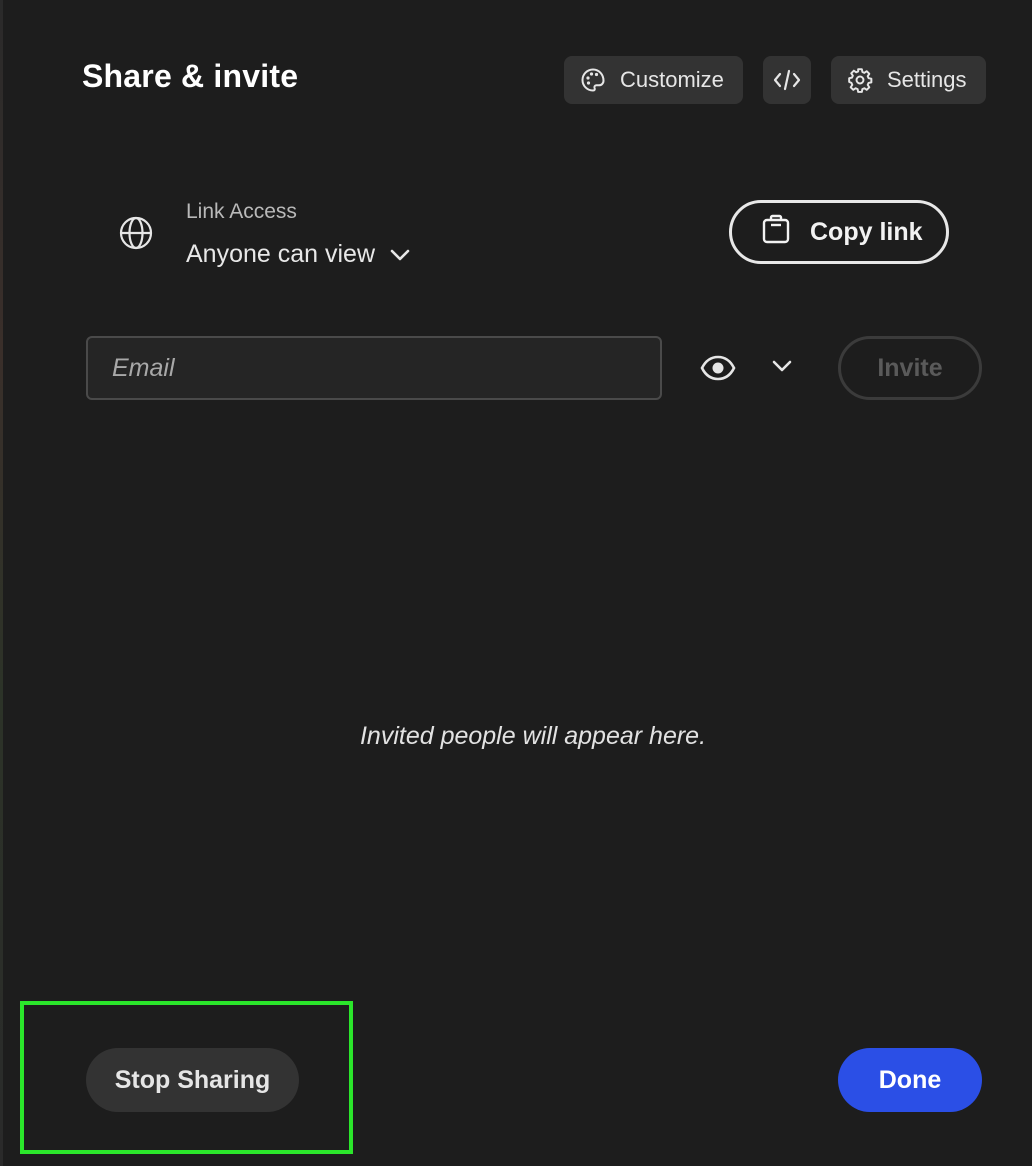 The height and width of the screenshot is (1166, 1032). I want to click on settings-label: Settings, so click(927, 79).